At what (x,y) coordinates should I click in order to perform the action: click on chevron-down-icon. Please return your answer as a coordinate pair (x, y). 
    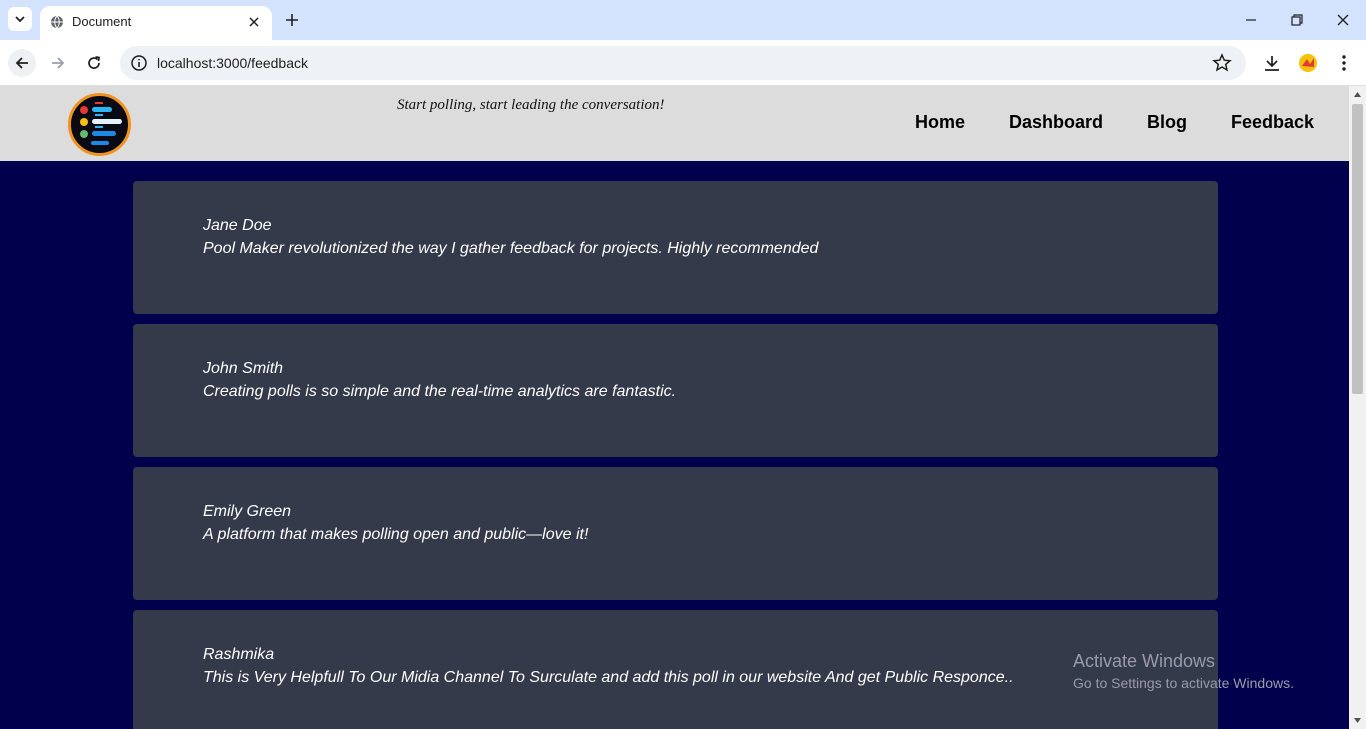
    Looking at the image, I should click on (20, 19).